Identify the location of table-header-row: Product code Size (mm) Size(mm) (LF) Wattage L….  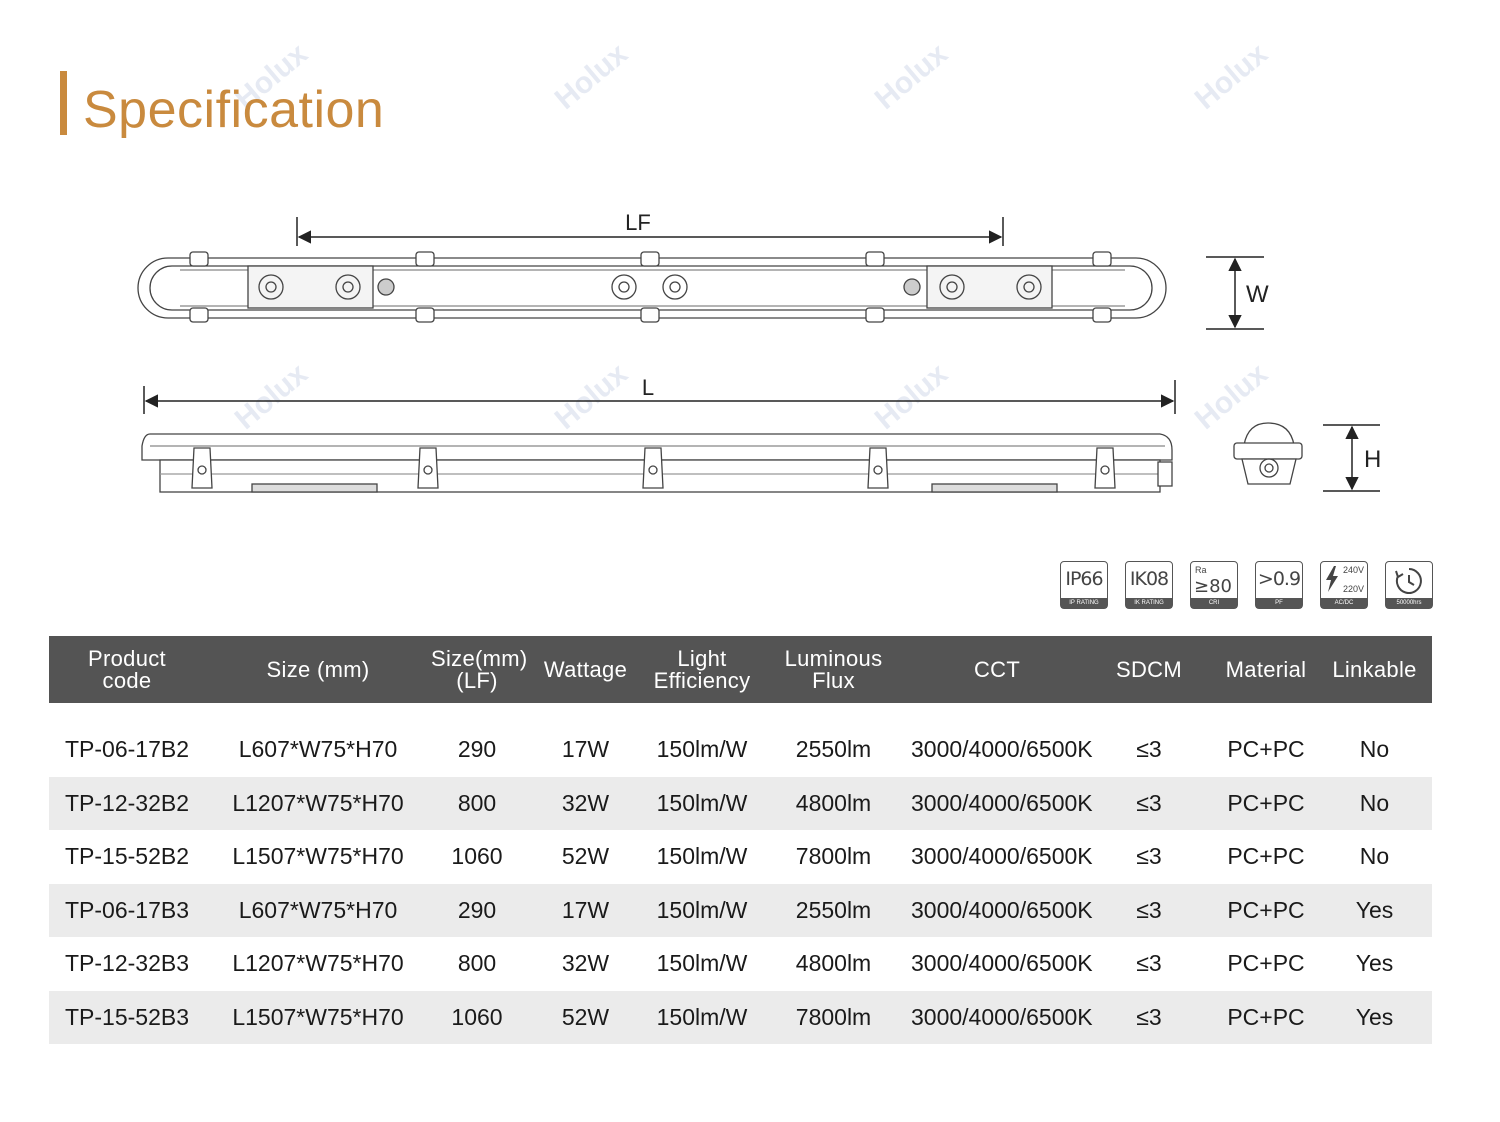
(740, 669).